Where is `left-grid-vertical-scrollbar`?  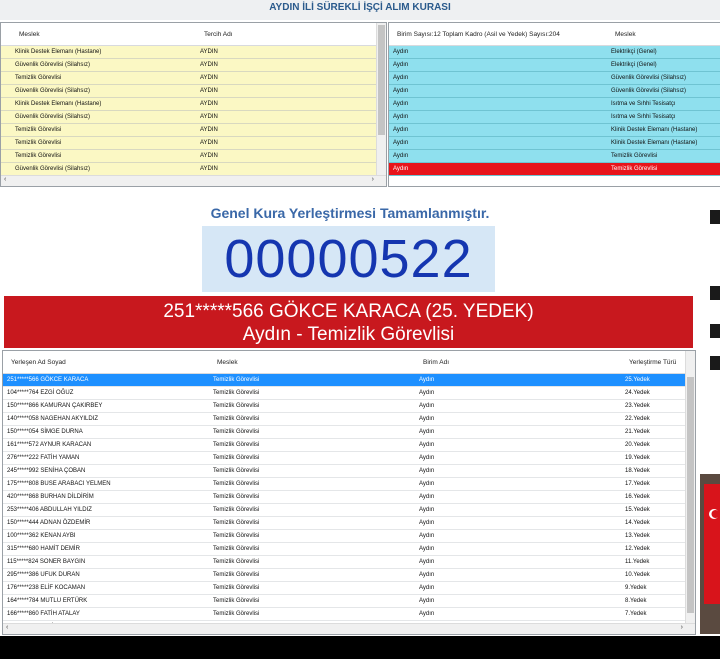
left-grid-vertical-scrollbar is located at coordinates (381, 99).